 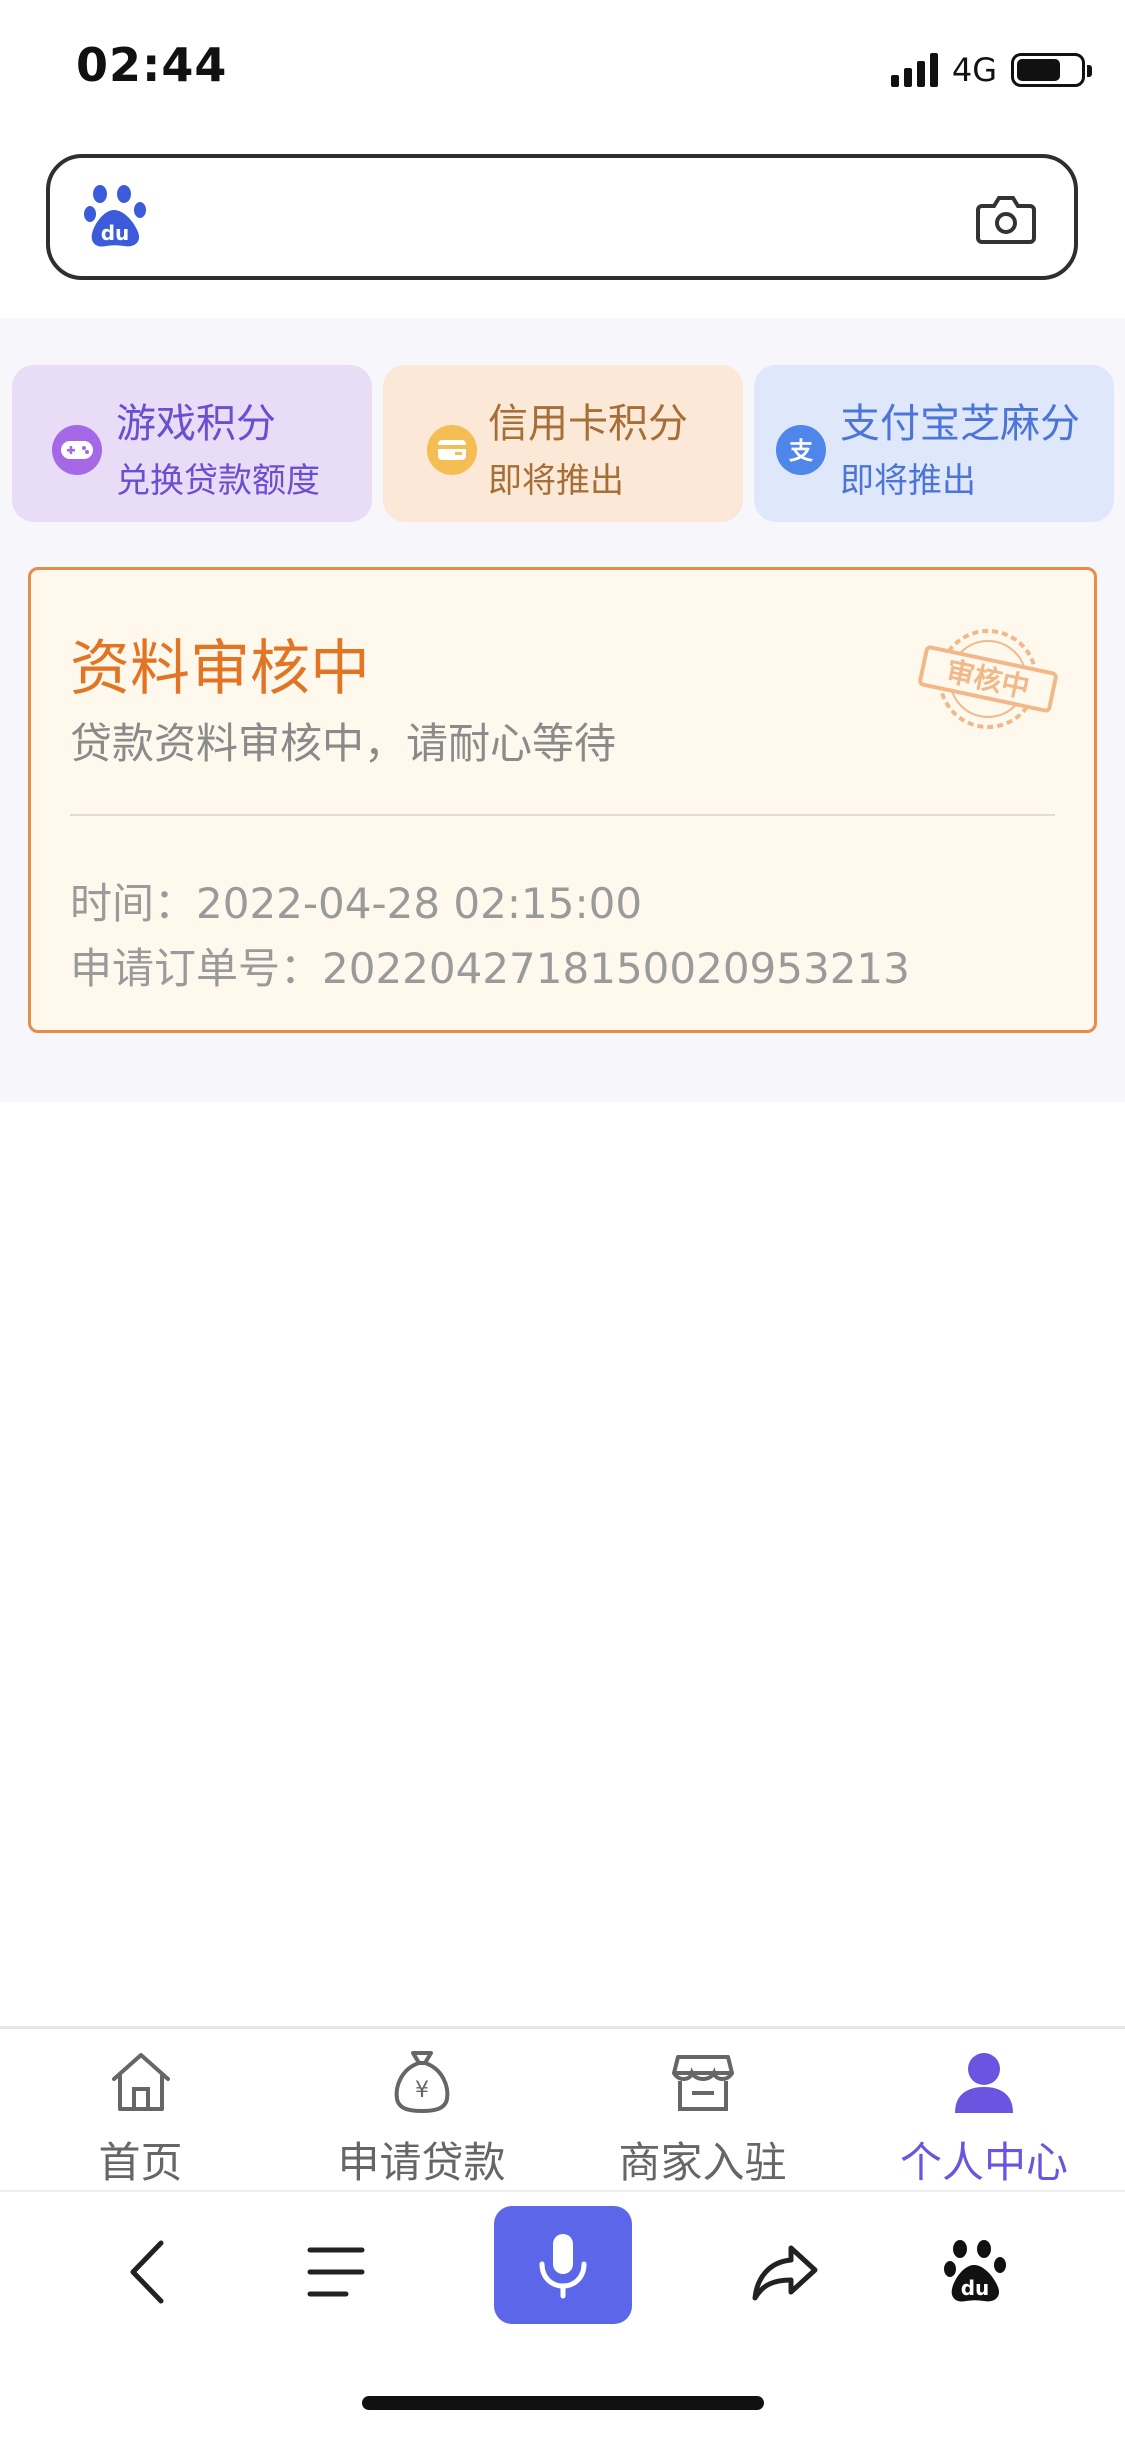 What do you see at coordinates (702, 2162) in the screenshot?
I see `tab-label: 商家入驻` at bounding box center [702, 2162].